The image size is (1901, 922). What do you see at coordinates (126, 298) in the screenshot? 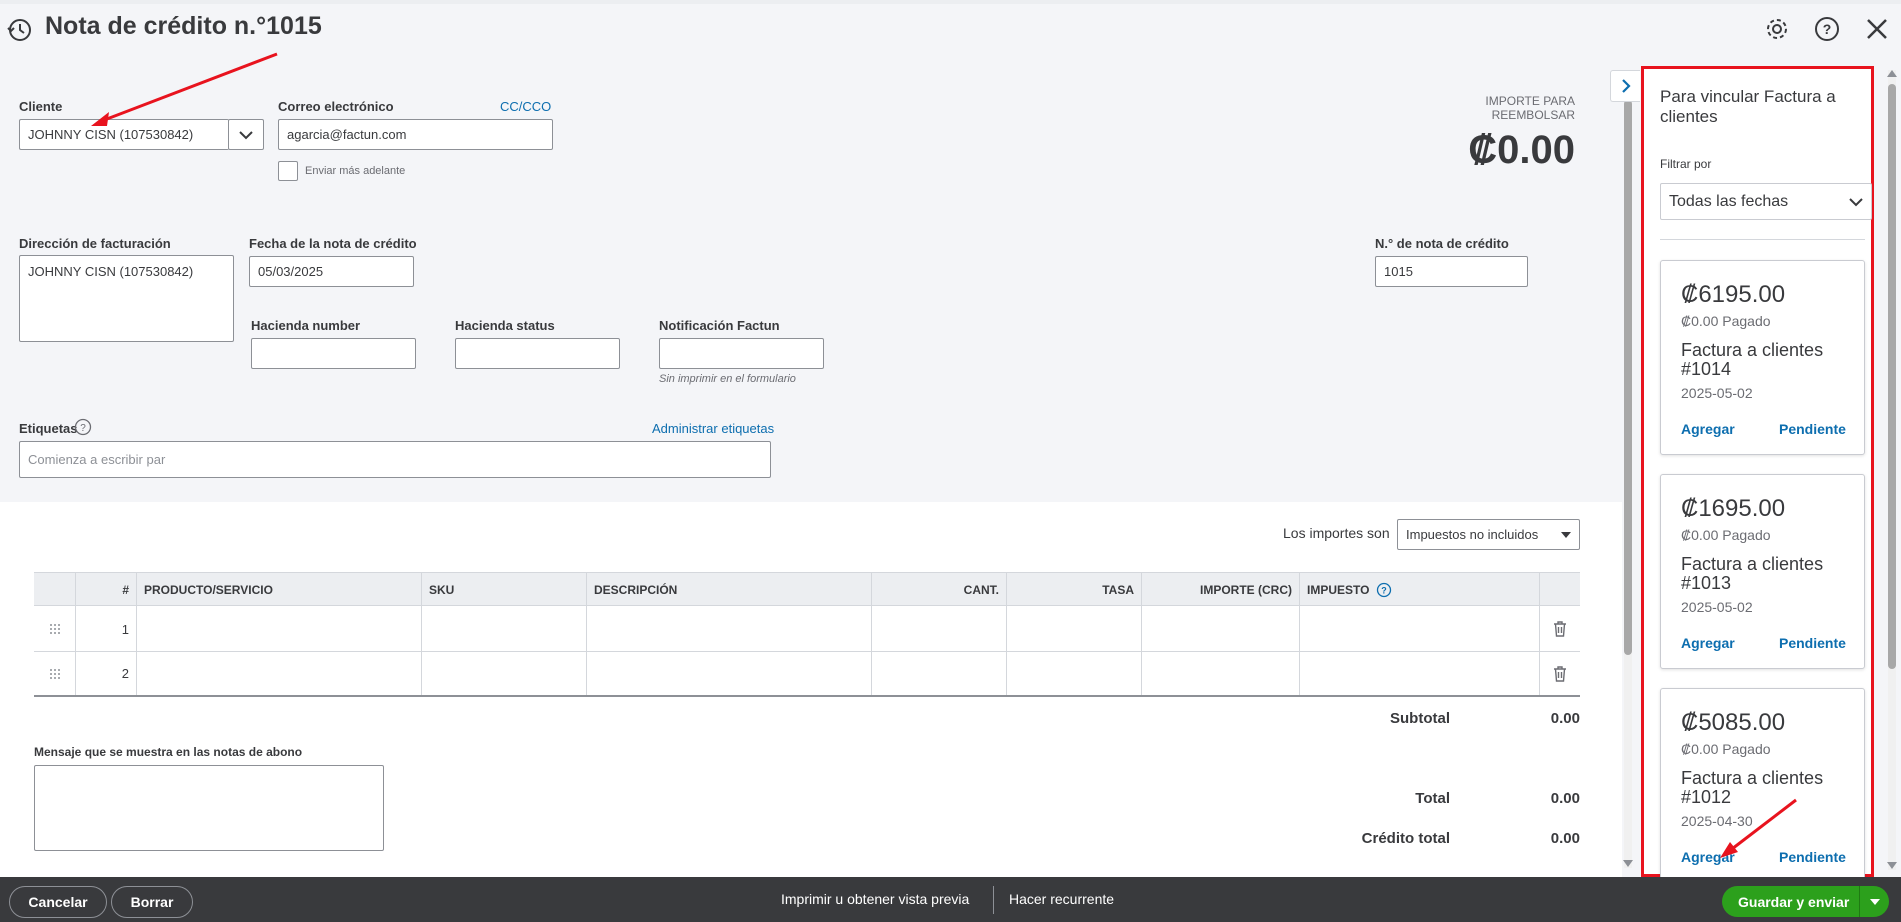
I see `billing-address-input: JOHNNY CISN (107530842)` at bounding box center [126, 298].